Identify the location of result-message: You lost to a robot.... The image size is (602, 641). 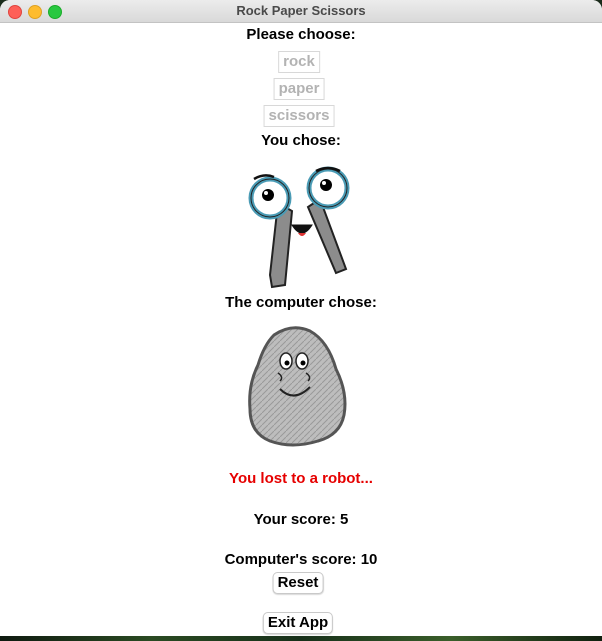
(301, 478).